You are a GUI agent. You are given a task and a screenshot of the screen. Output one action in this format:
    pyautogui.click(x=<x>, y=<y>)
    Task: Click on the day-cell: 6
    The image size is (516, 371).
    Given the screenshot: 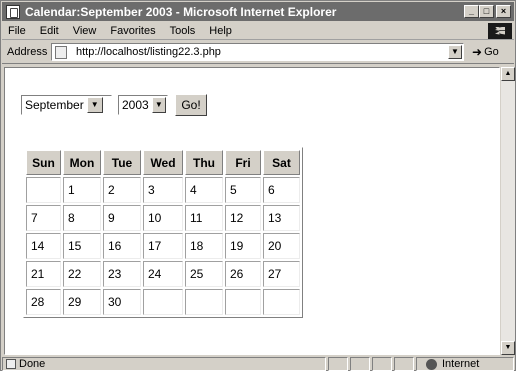 What is the action you would take?
    pyautogui.click(x=281, y=190)
    